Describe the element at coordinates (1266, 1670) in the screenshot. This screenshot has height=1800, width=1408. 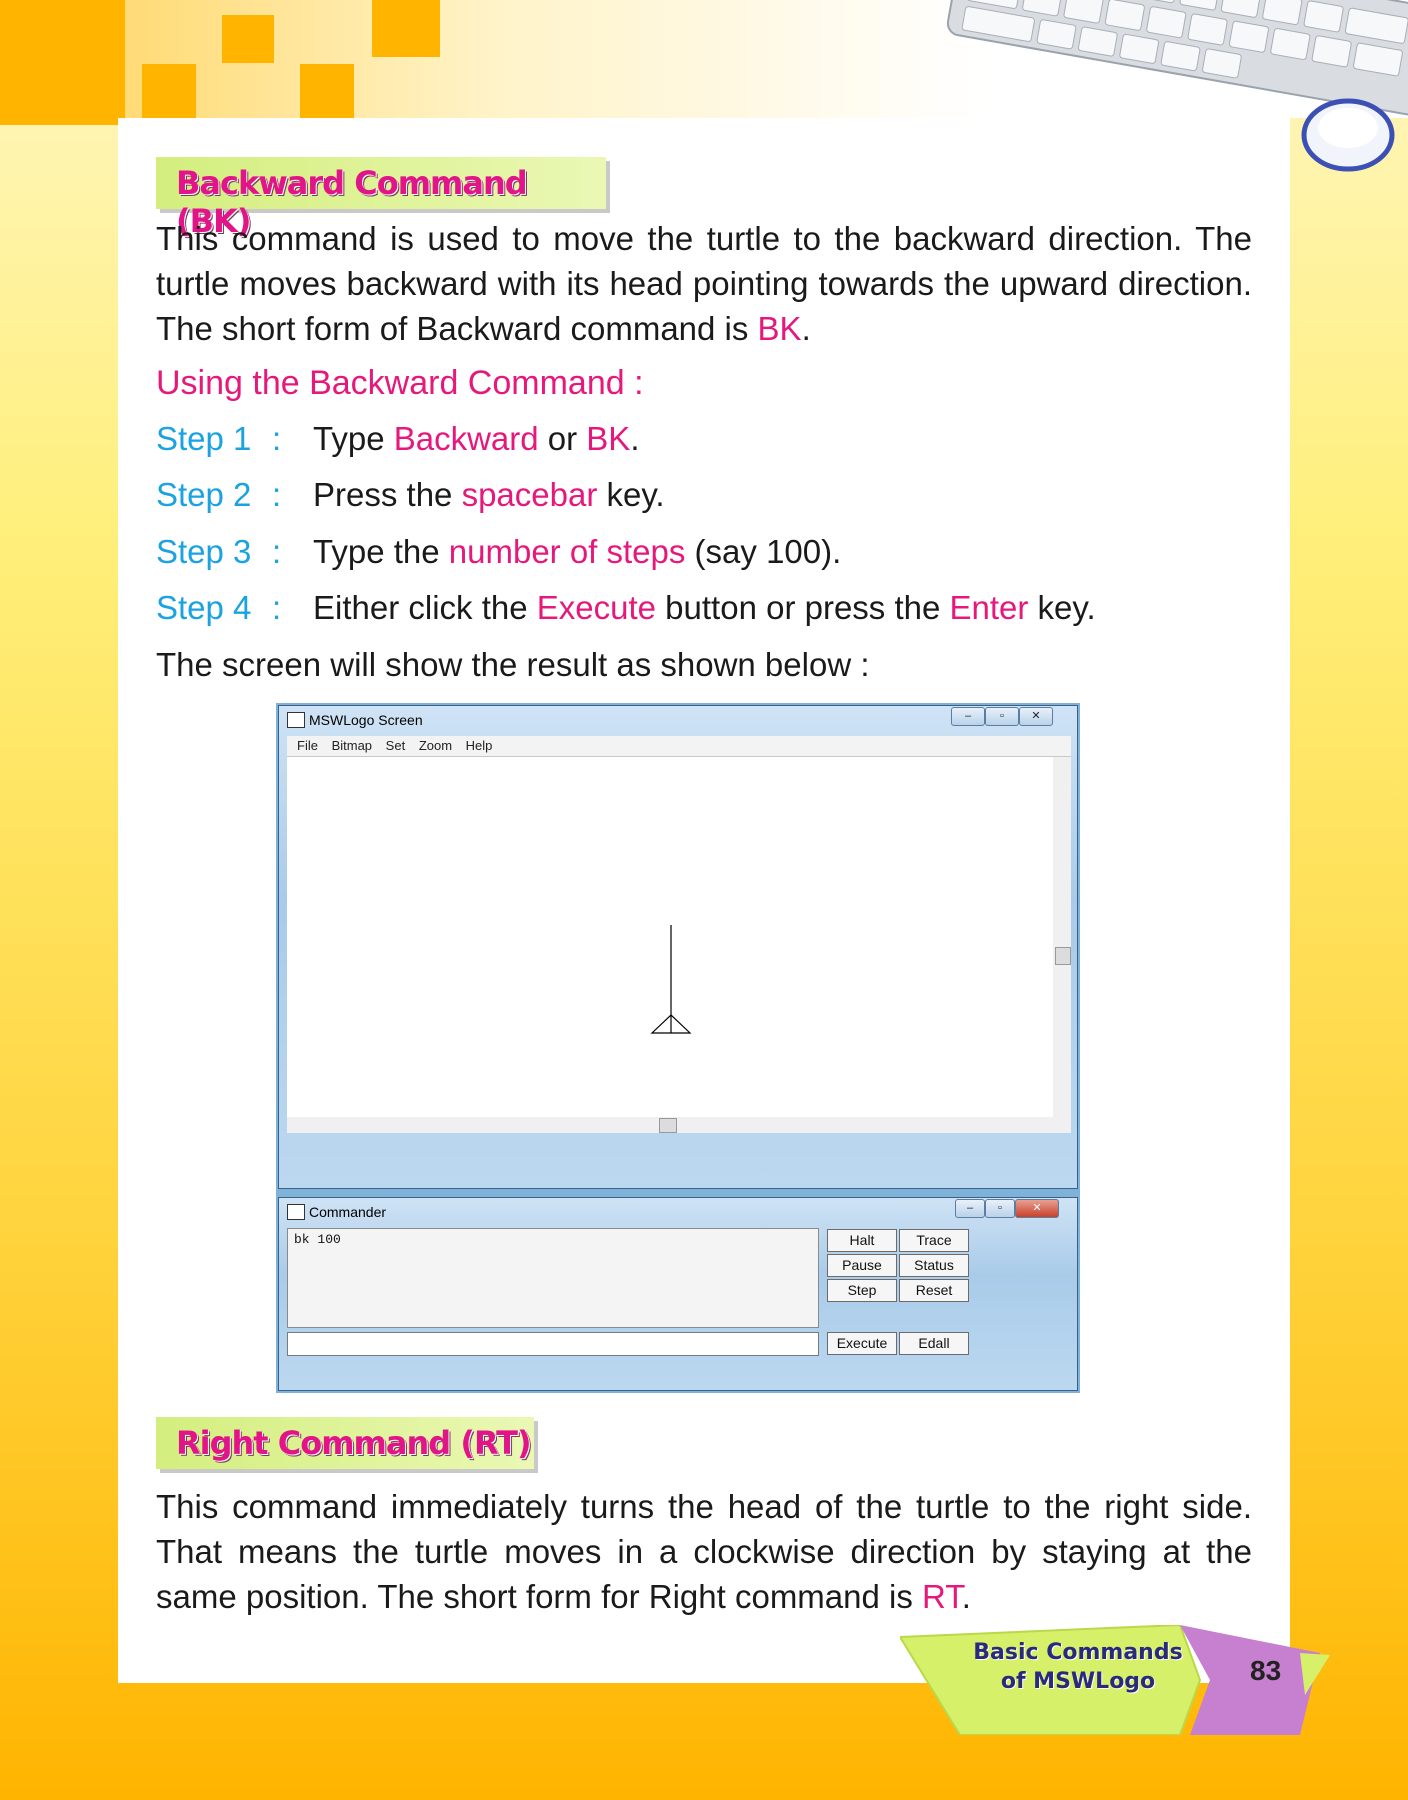
I see `page-number: 83` at that location.